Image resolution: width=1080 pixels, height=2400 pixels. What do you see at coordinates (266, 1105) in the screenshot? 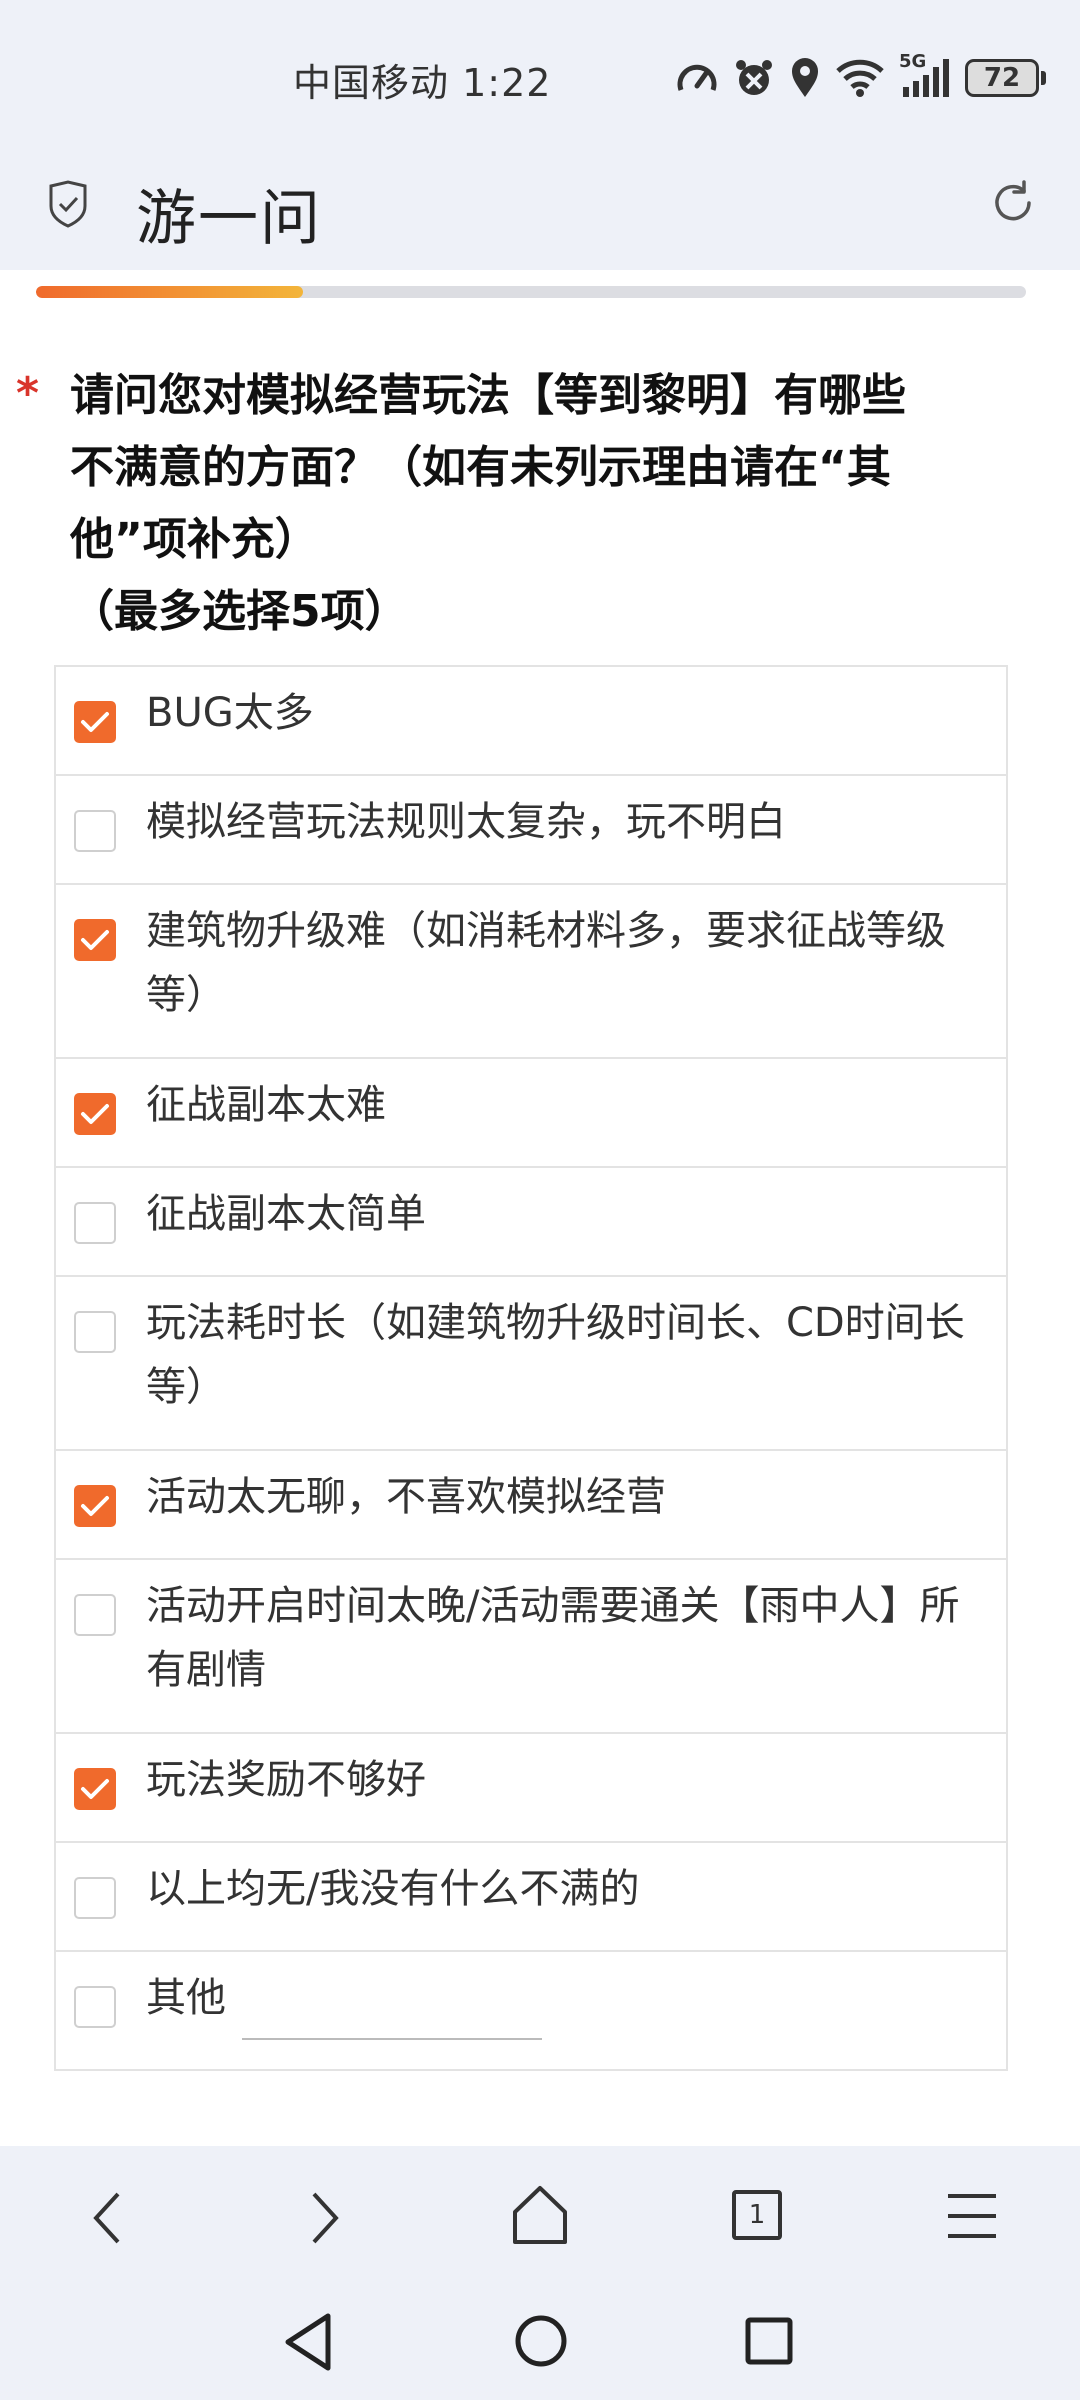
I see `option-label: 征战副本太难` at bounding box center [266, 1105].